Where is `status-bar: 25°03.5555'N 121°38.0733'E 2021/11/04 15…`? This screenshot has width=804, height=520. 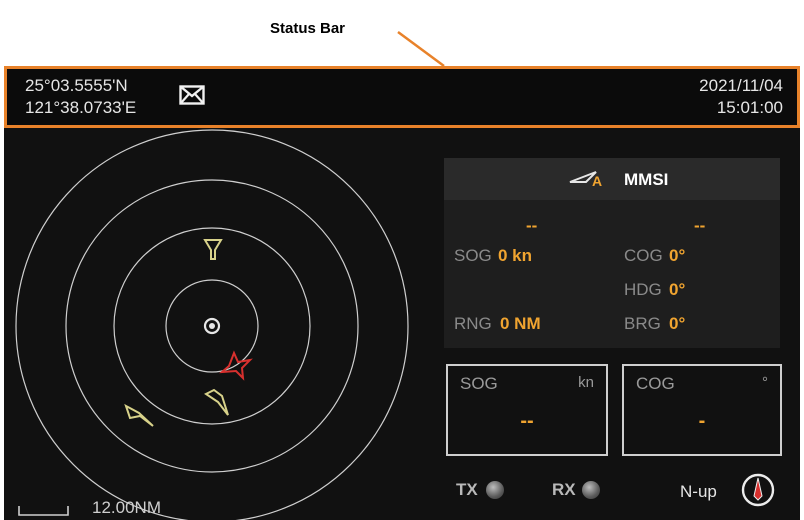 status-bar: 25°03.5555'N 121°38.0733'E 2021/11/04 15… is located at coordinates (402, 97).